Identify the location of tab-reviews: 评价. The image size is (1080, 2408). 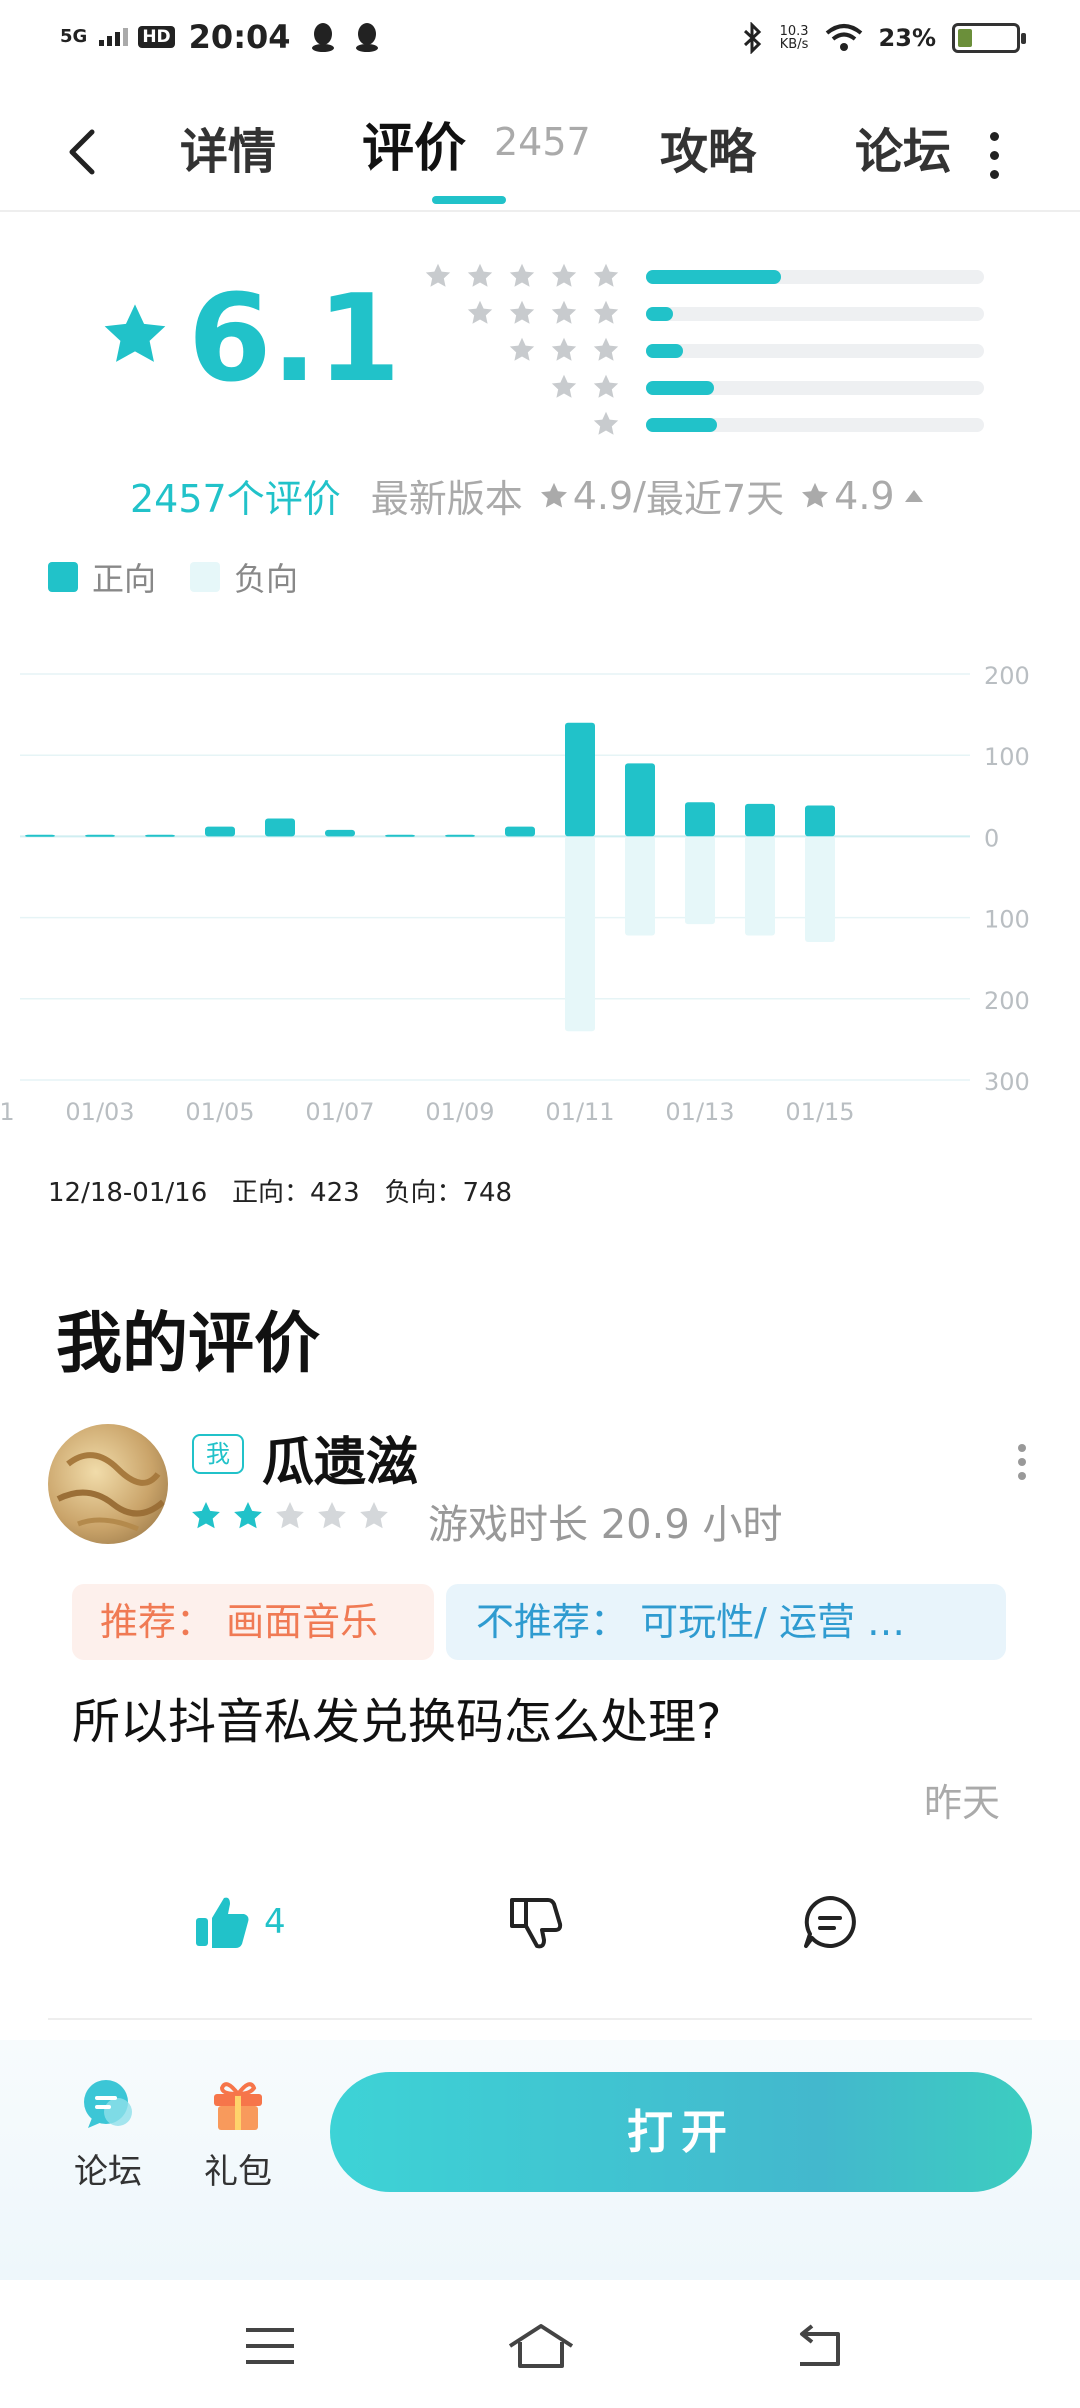
(414, 143).